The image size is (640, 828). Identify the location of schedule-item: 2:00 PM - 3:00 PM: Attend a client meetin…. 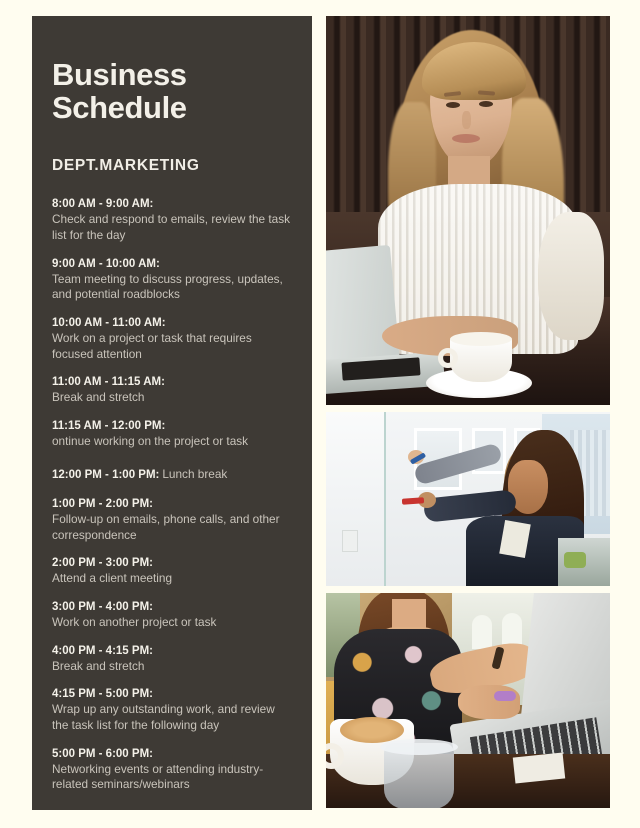
(172, 571).